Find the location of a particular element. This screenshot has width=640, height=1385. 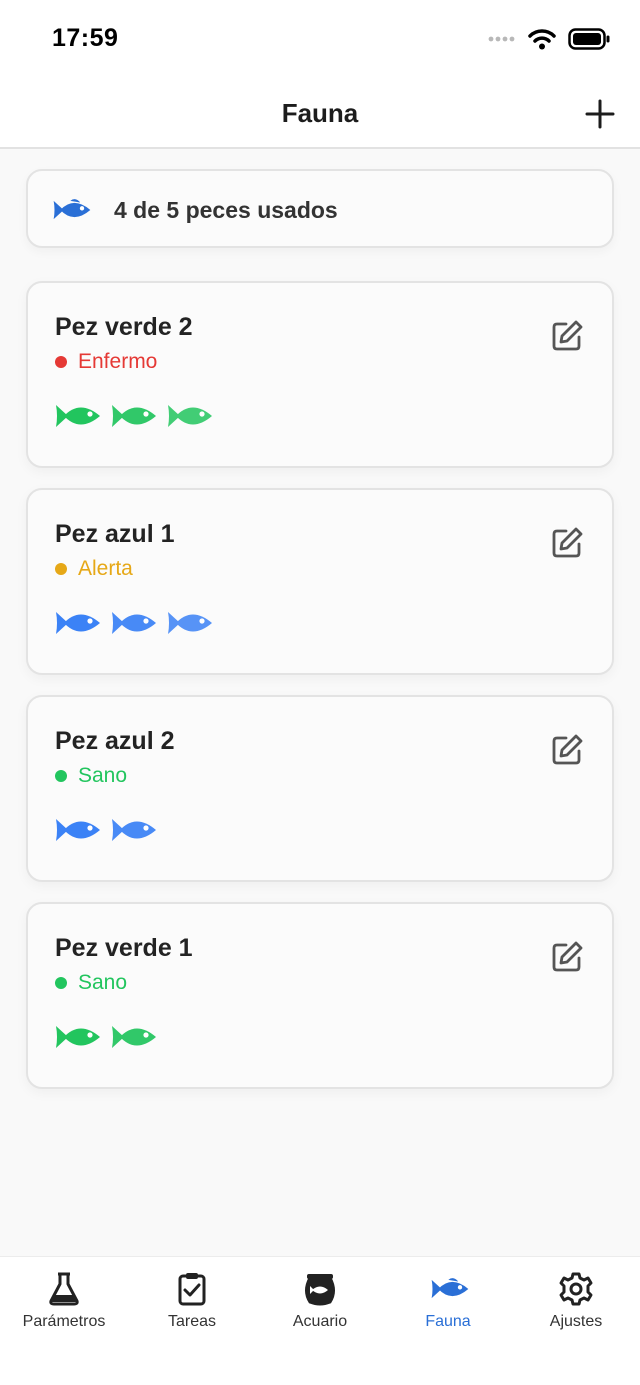

fish-usage-summary: 4 de 5 peces usados is located at coordinates (320, 208).